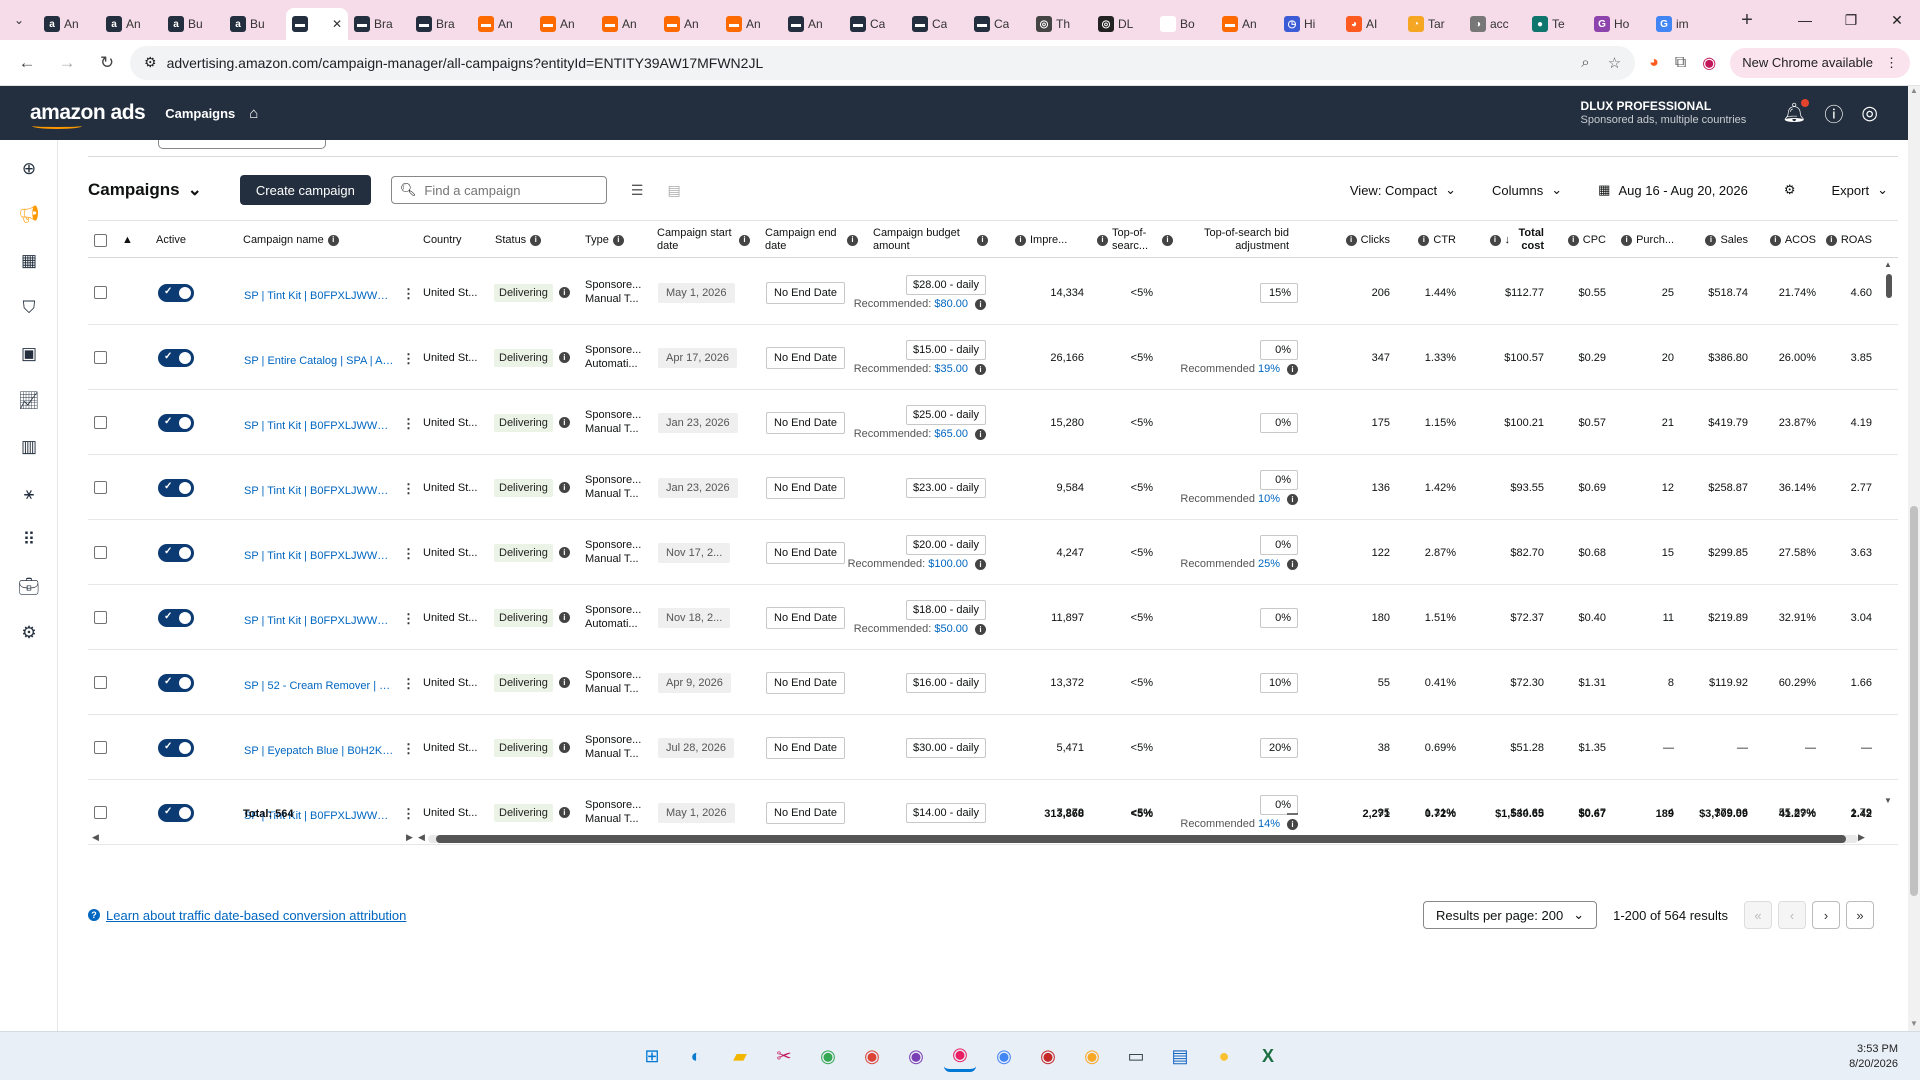  I want to click on notepad-icon: ▤, so click(1180, 1056).